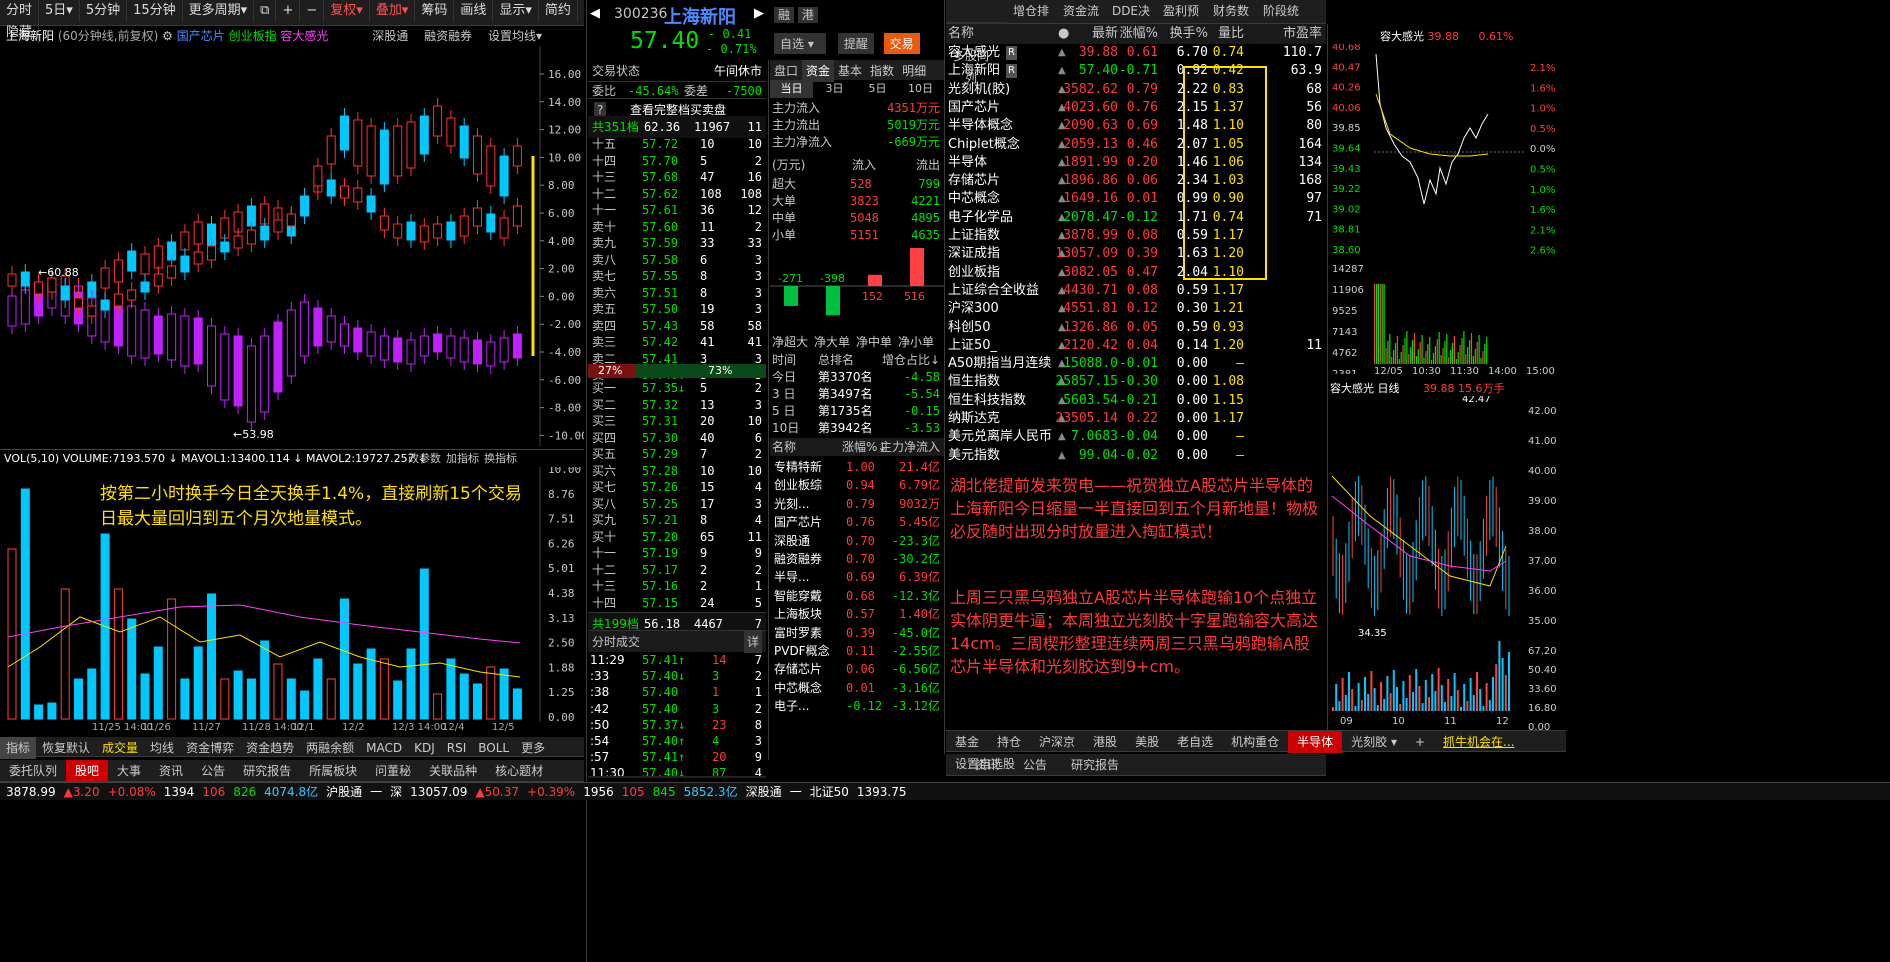  I want to click on fund-tab: 盘口, so click(786, 71).